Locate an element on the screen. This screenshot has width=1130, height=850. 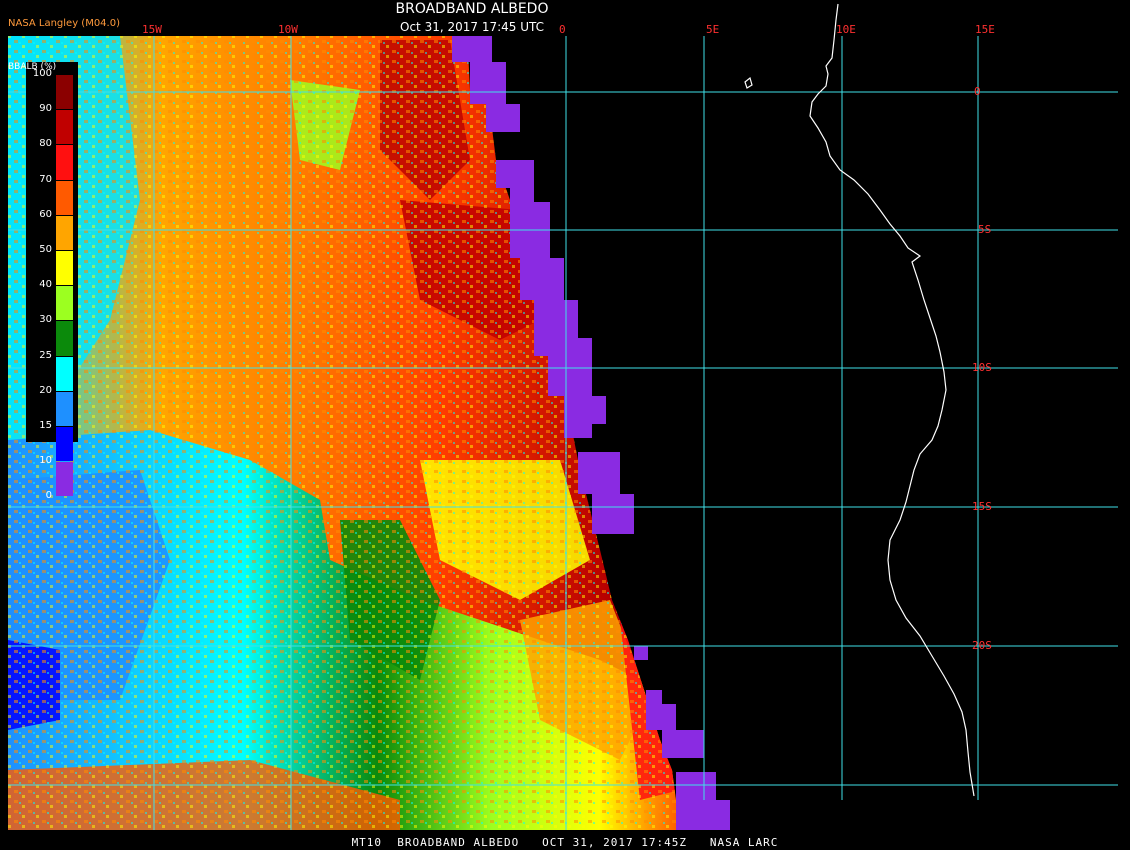
lat-label-0: 0 is located at coordinates (977, 91).